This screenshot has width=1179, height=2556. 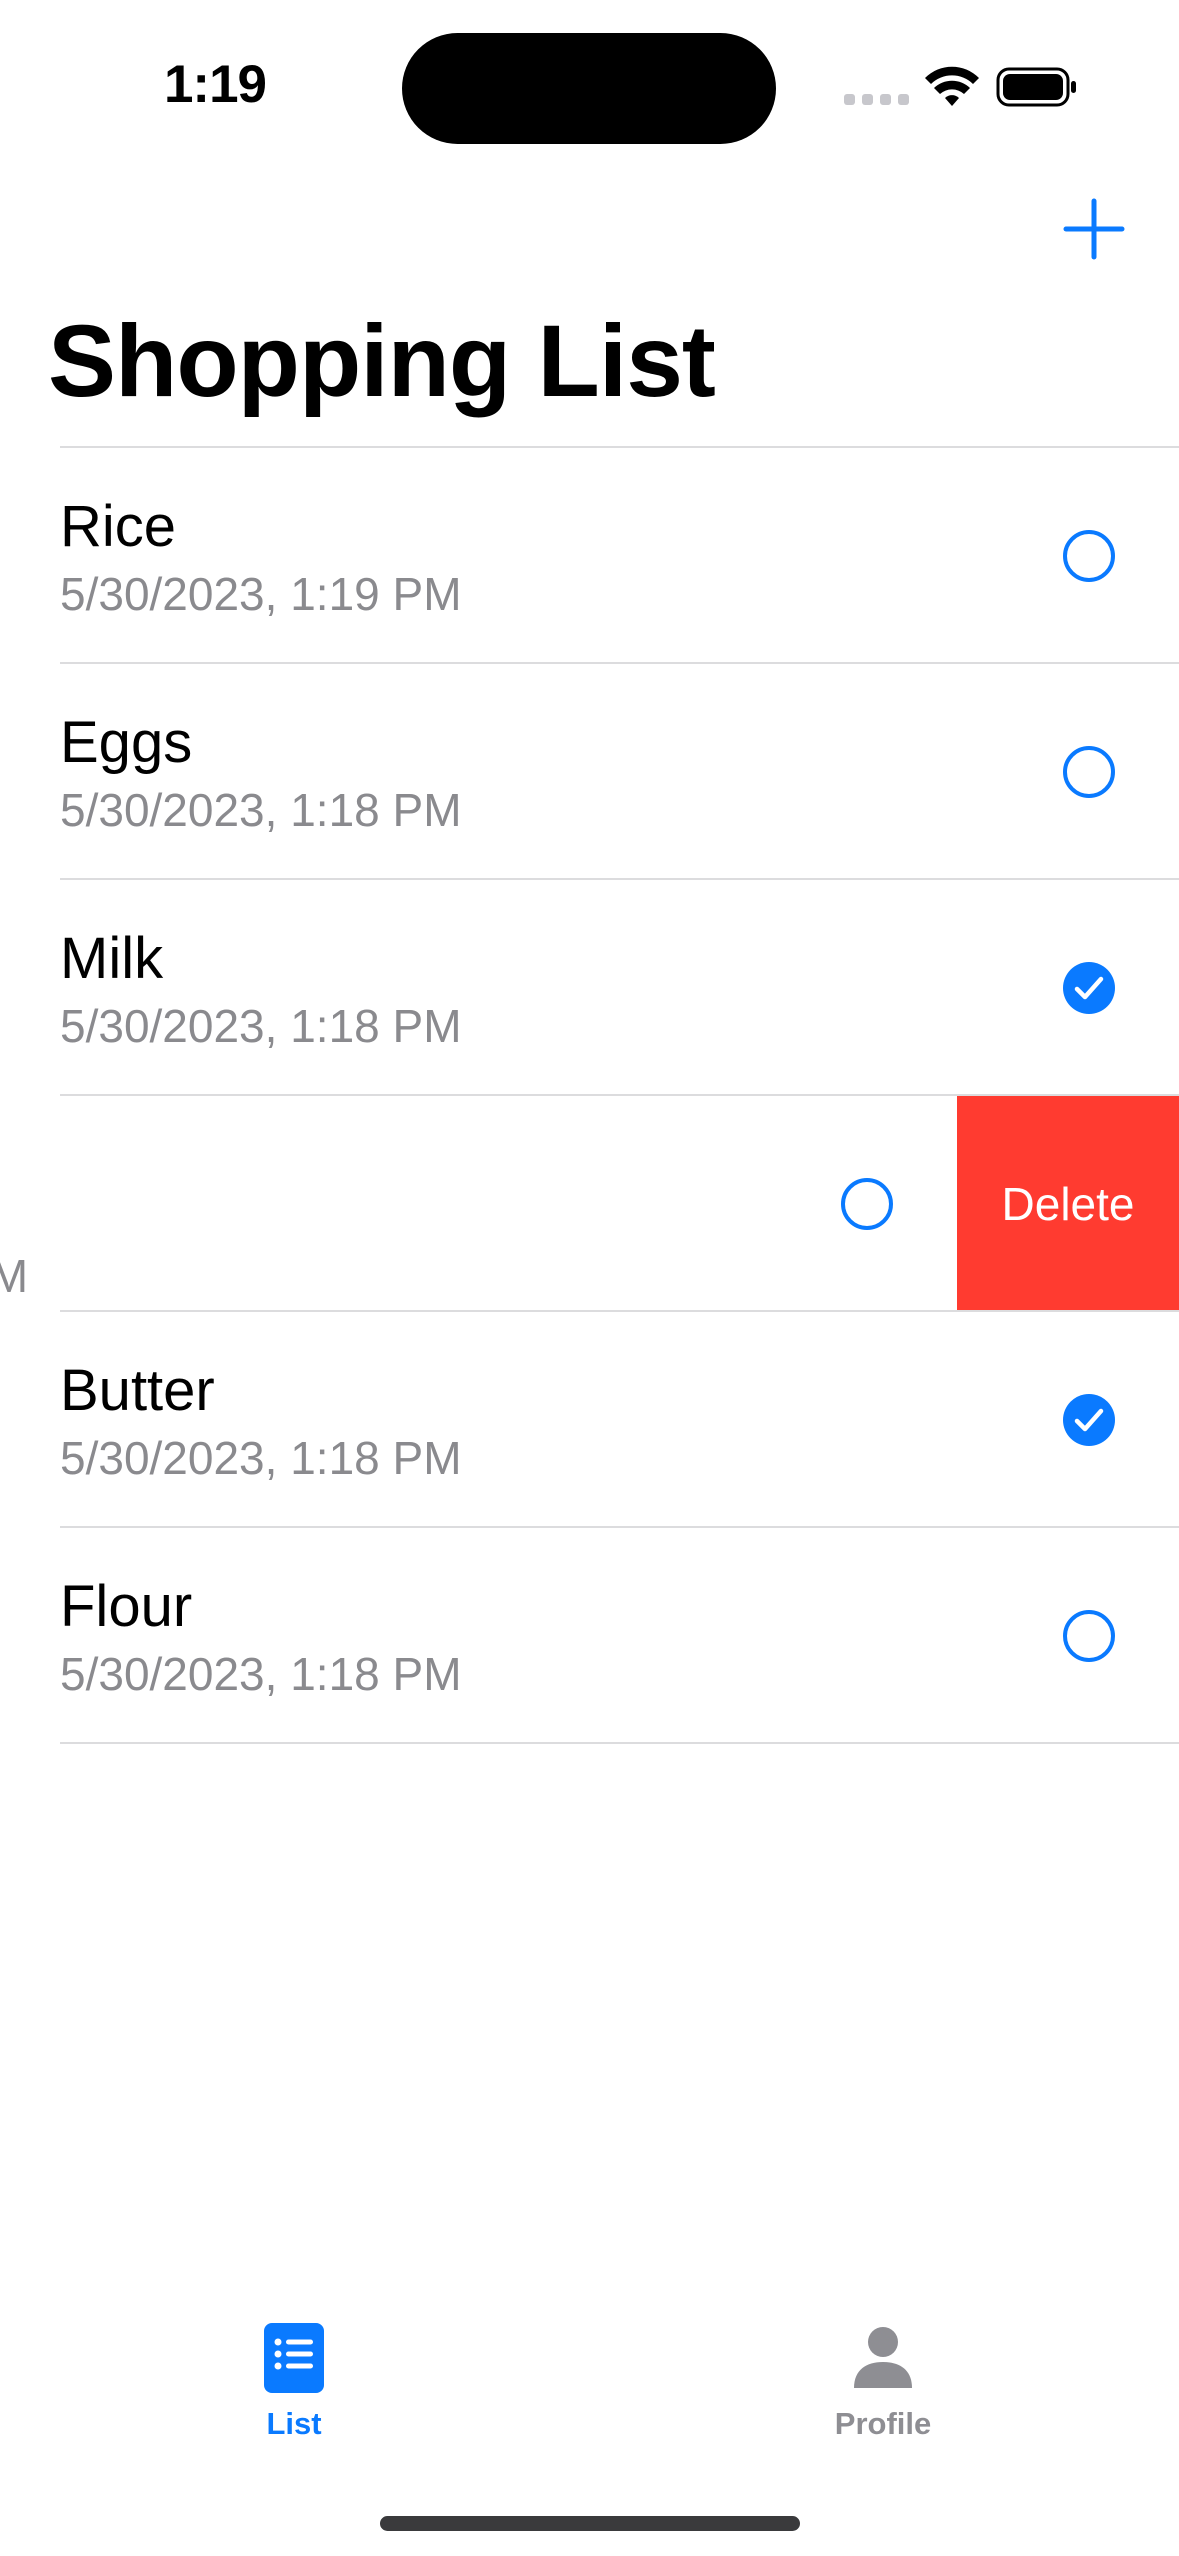 What do you see at coordinates (590, 2523) in the screenshot?
I see `home-indicator` at bounding box center [590, 2523].